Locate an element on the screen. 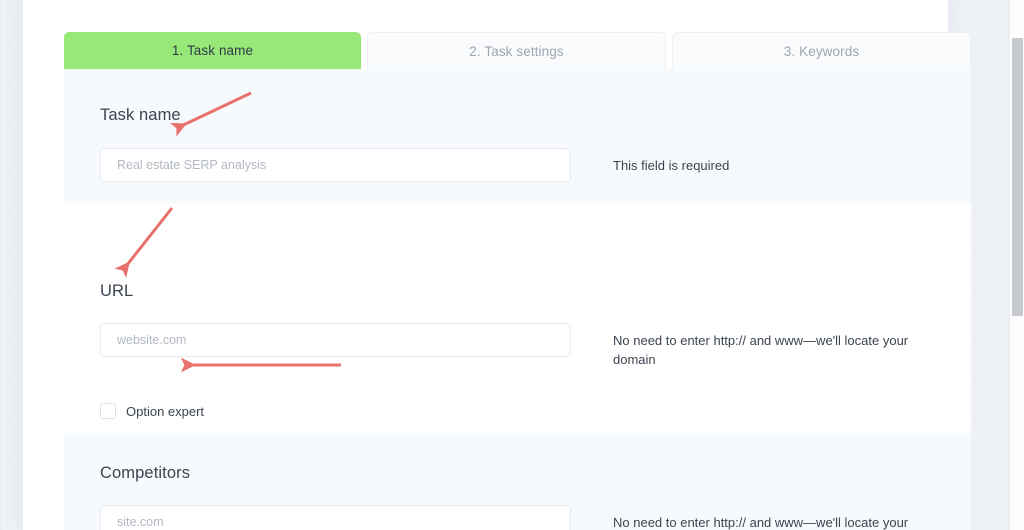 This screenshot has height=530, width=1024. tab-task-settings-label: 2. Task settings is located at coordinates (516, 51).